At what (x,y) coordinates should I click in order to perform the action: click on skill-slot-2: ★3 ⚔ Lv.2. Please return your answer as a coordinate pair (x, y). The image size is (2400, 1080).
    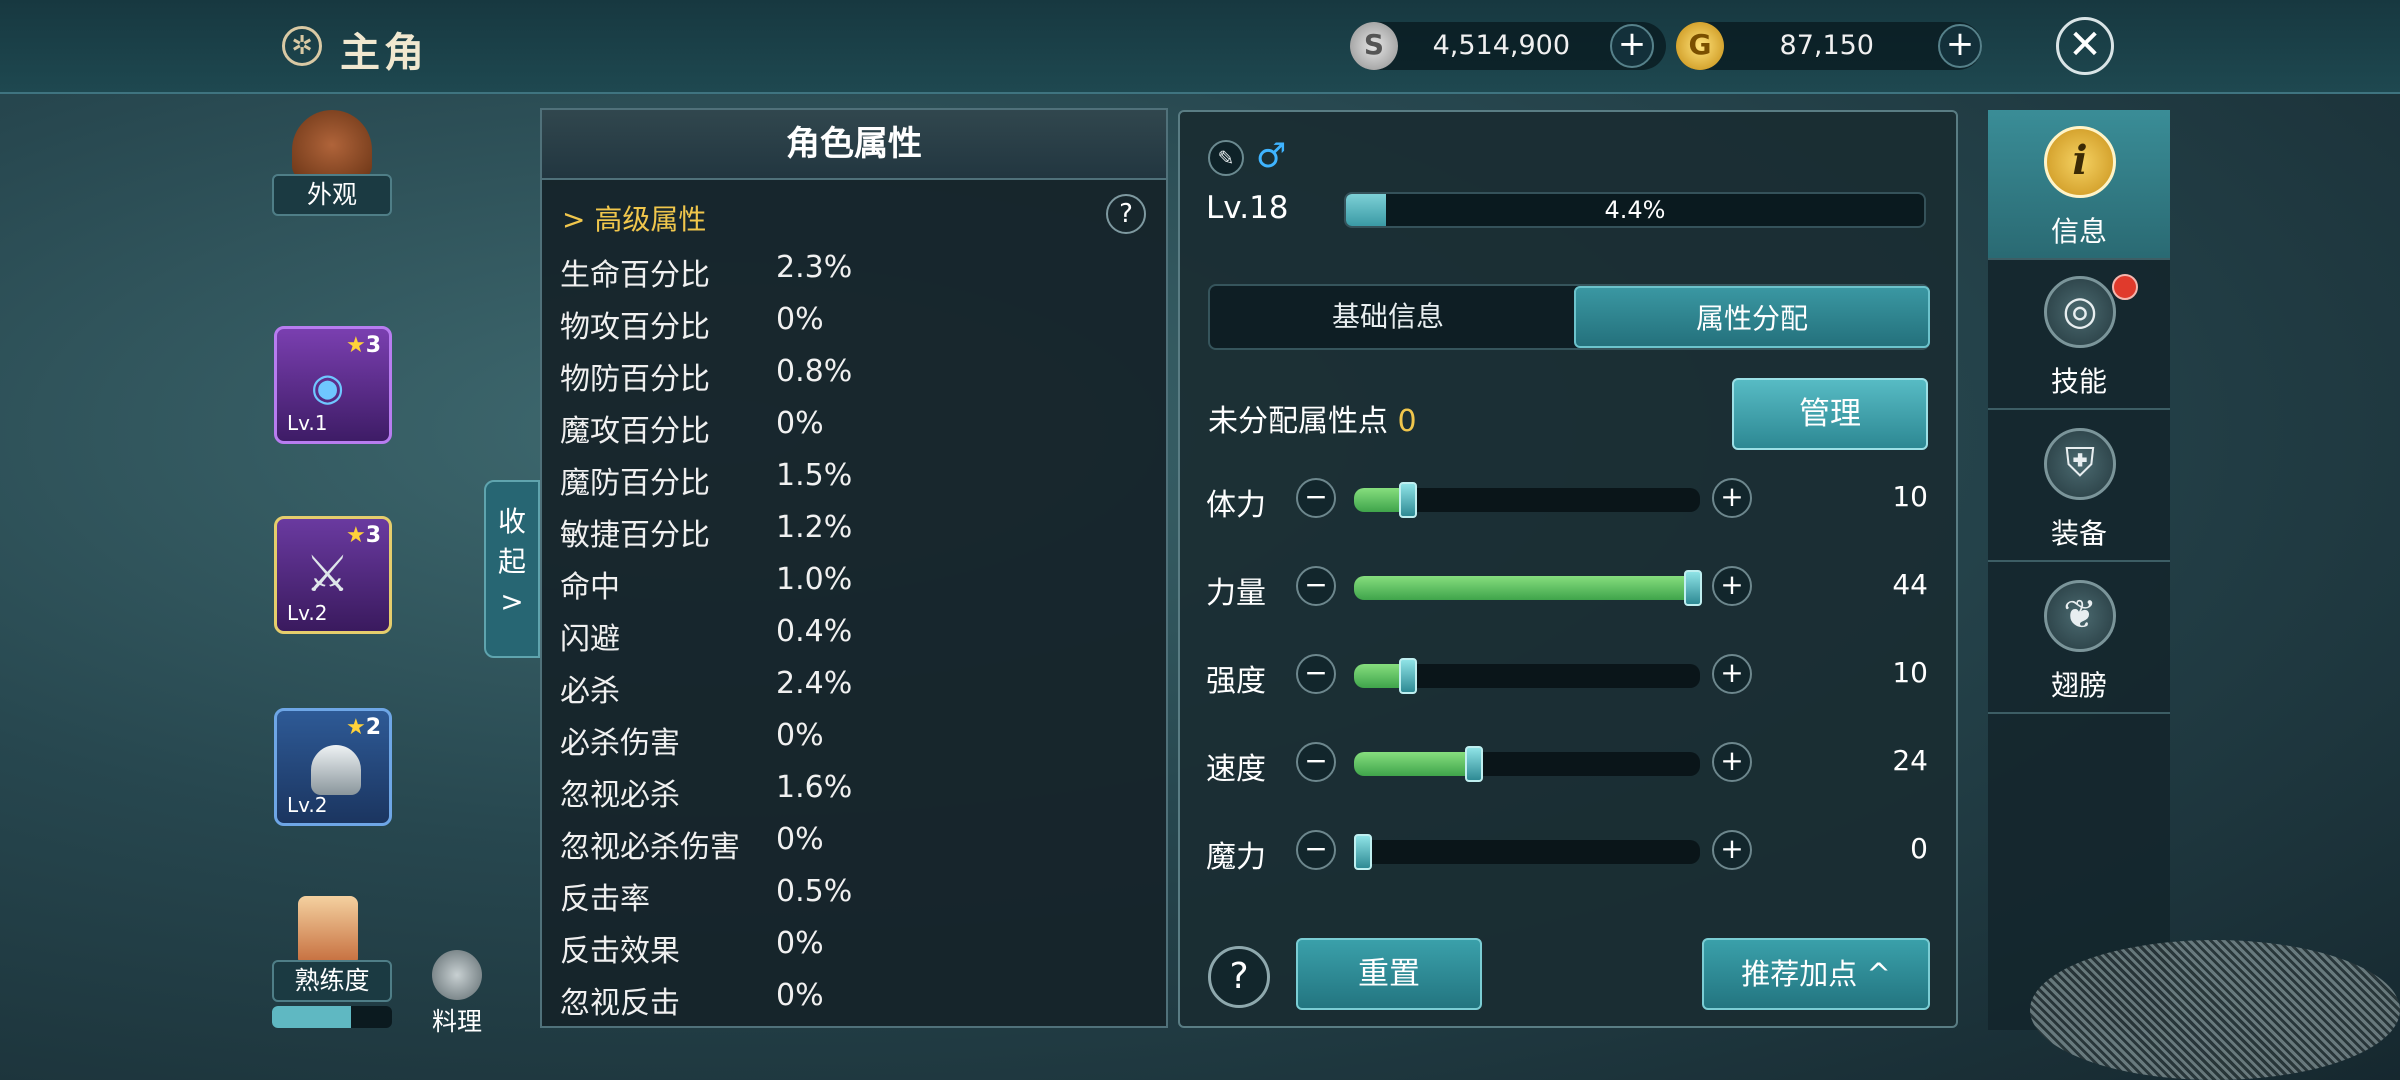
    Looking at the image, I should click on (333, 575).